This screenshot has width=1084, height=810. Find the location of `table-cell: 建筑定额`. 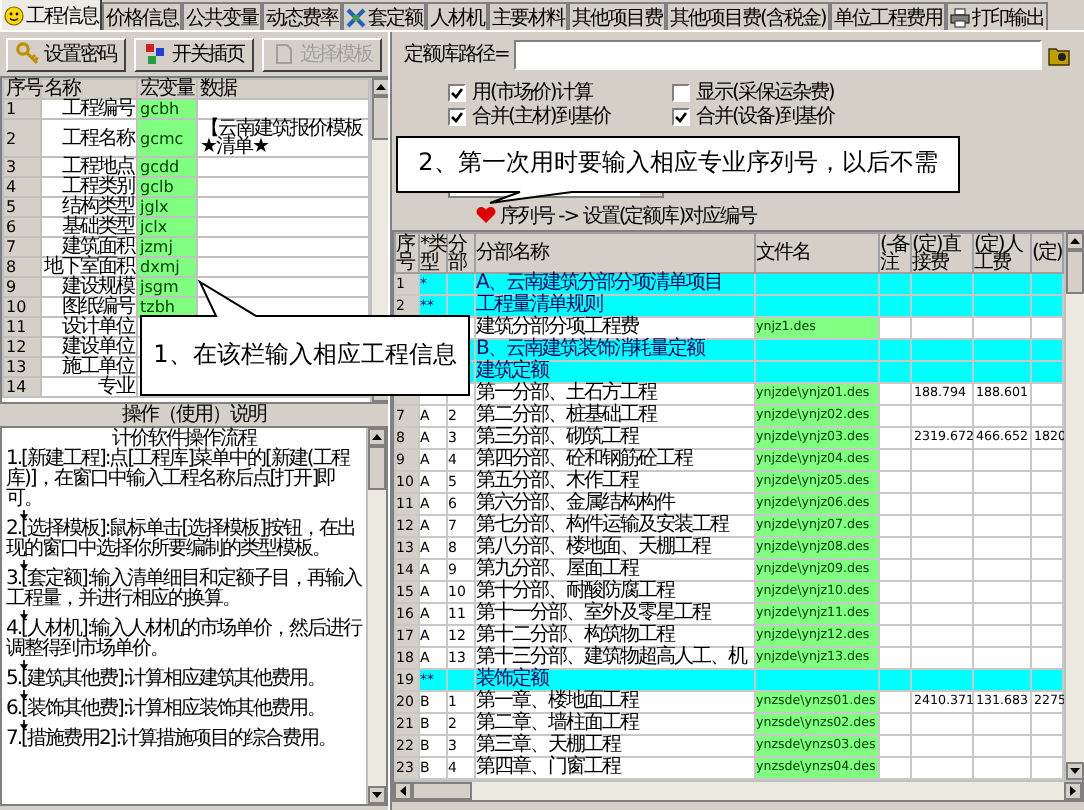

table-cell: 建筑定额 is located at coordinates (615, 372).